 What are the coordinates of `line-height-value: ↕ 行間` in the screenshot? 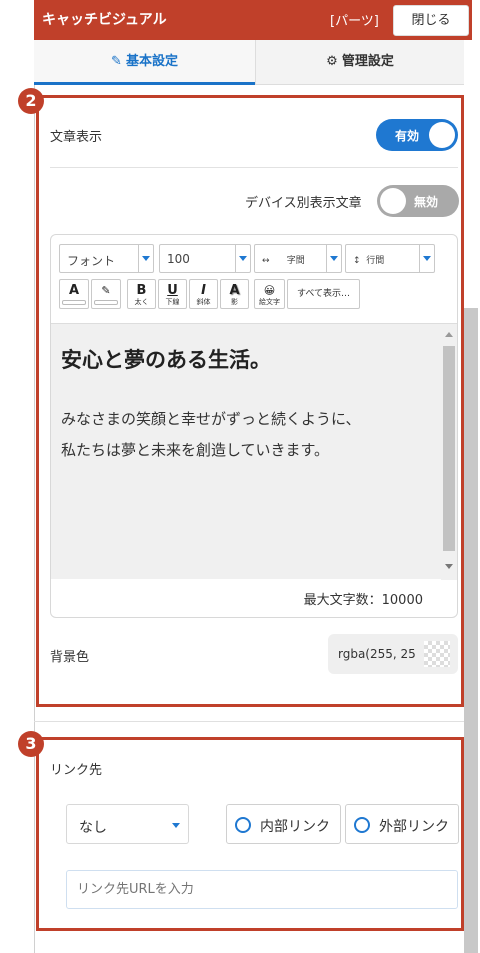 It's located at (369, 261).